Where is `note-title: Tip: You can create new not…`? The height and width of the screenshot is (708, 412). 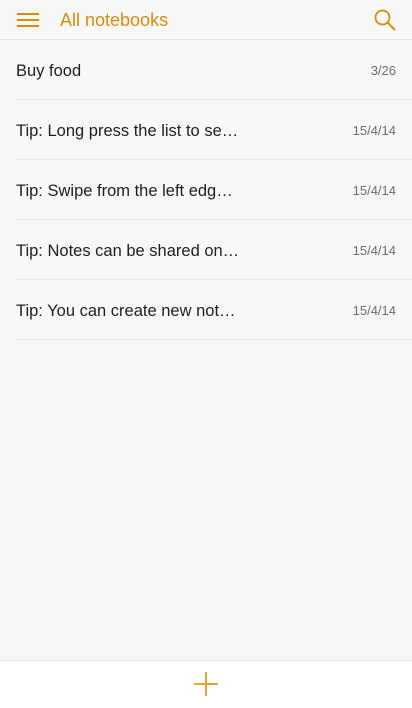
note-title: Tip: You can create new not… is located at coordinates (126, 311).